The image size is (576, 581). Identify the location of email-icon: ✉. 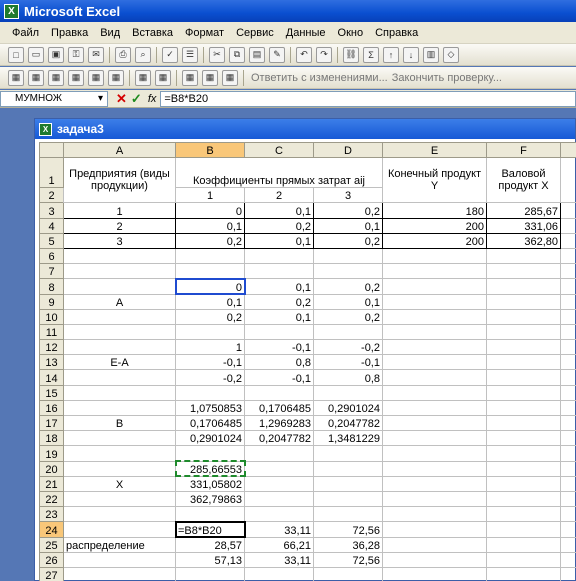
(96, 54).